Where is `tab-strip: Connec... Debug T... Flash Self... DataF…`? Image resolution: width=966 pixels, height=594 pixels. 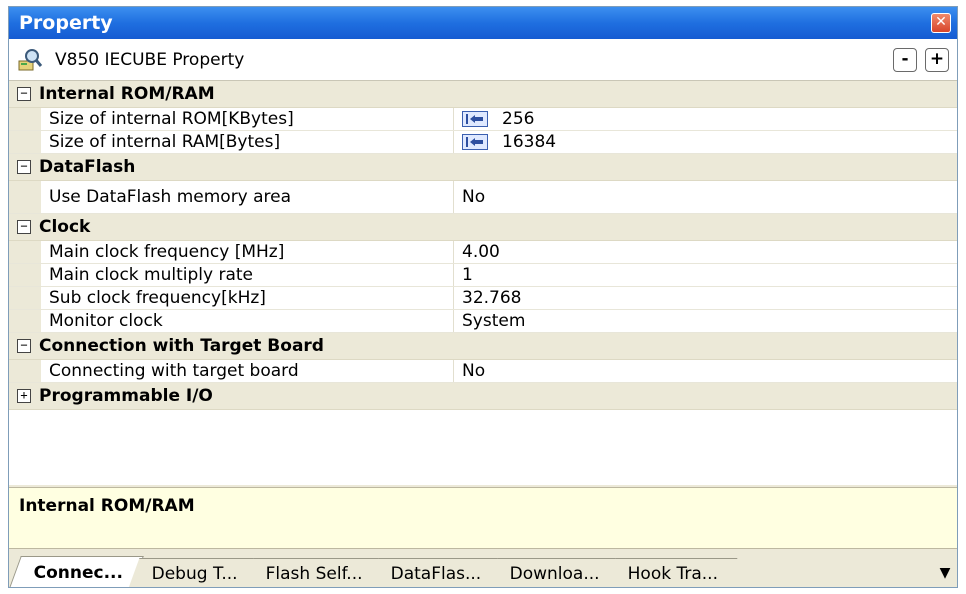 tab-strip: Connec... Debug T... Flash Self... DataF… is located at coordinates (483, 569).